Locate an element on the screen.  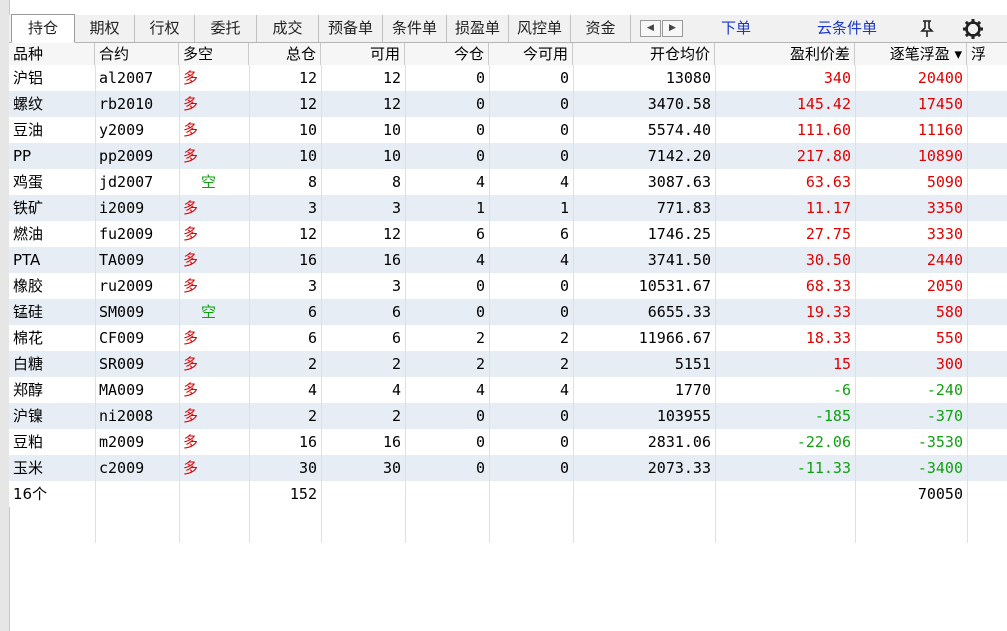
cell-spread: -22.06 is located at coordinates (823, 442).